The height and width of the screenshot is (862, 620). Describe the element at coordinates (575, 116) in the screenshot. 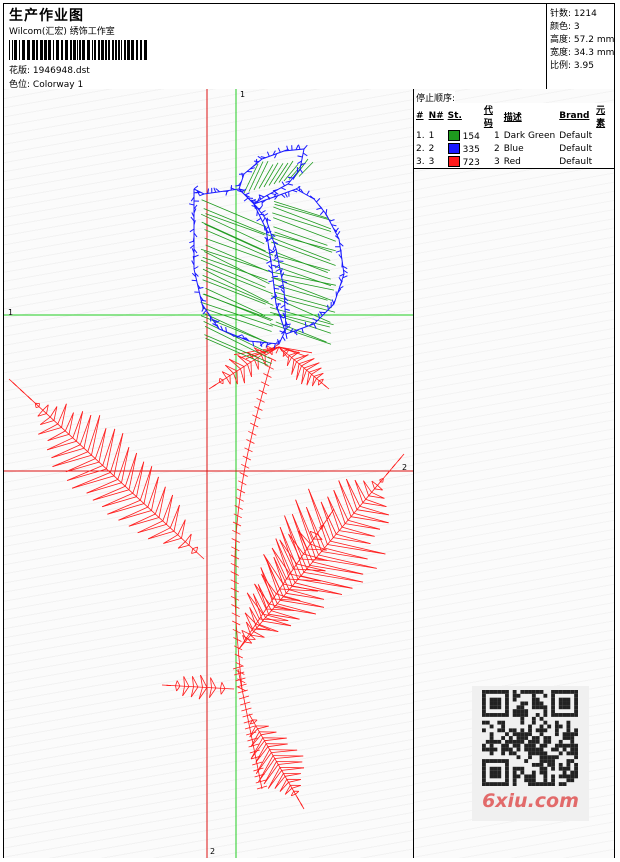

I see `col-brand: Brand` at that location.